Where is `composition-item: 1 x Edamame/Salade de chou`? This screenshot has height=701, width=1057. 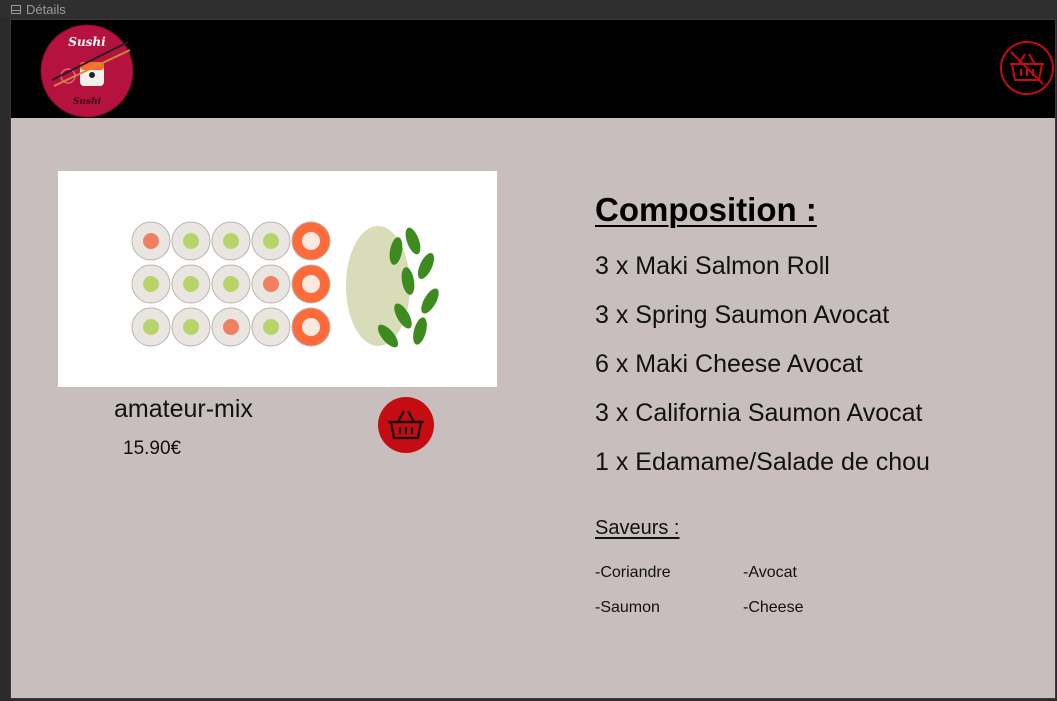
composition-item: 1 x Edamame/Salade de chou is located at coordinates (762, 462).